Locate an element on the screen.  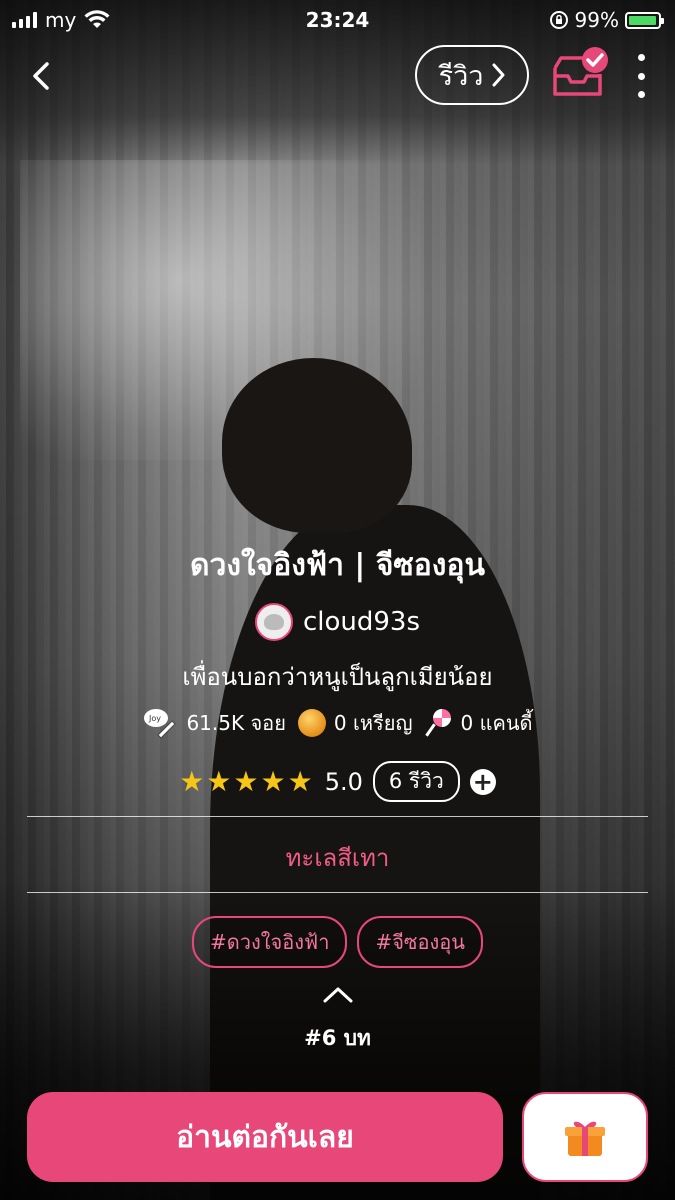
author-link: cloud93s is located at coordinates (337, 622).